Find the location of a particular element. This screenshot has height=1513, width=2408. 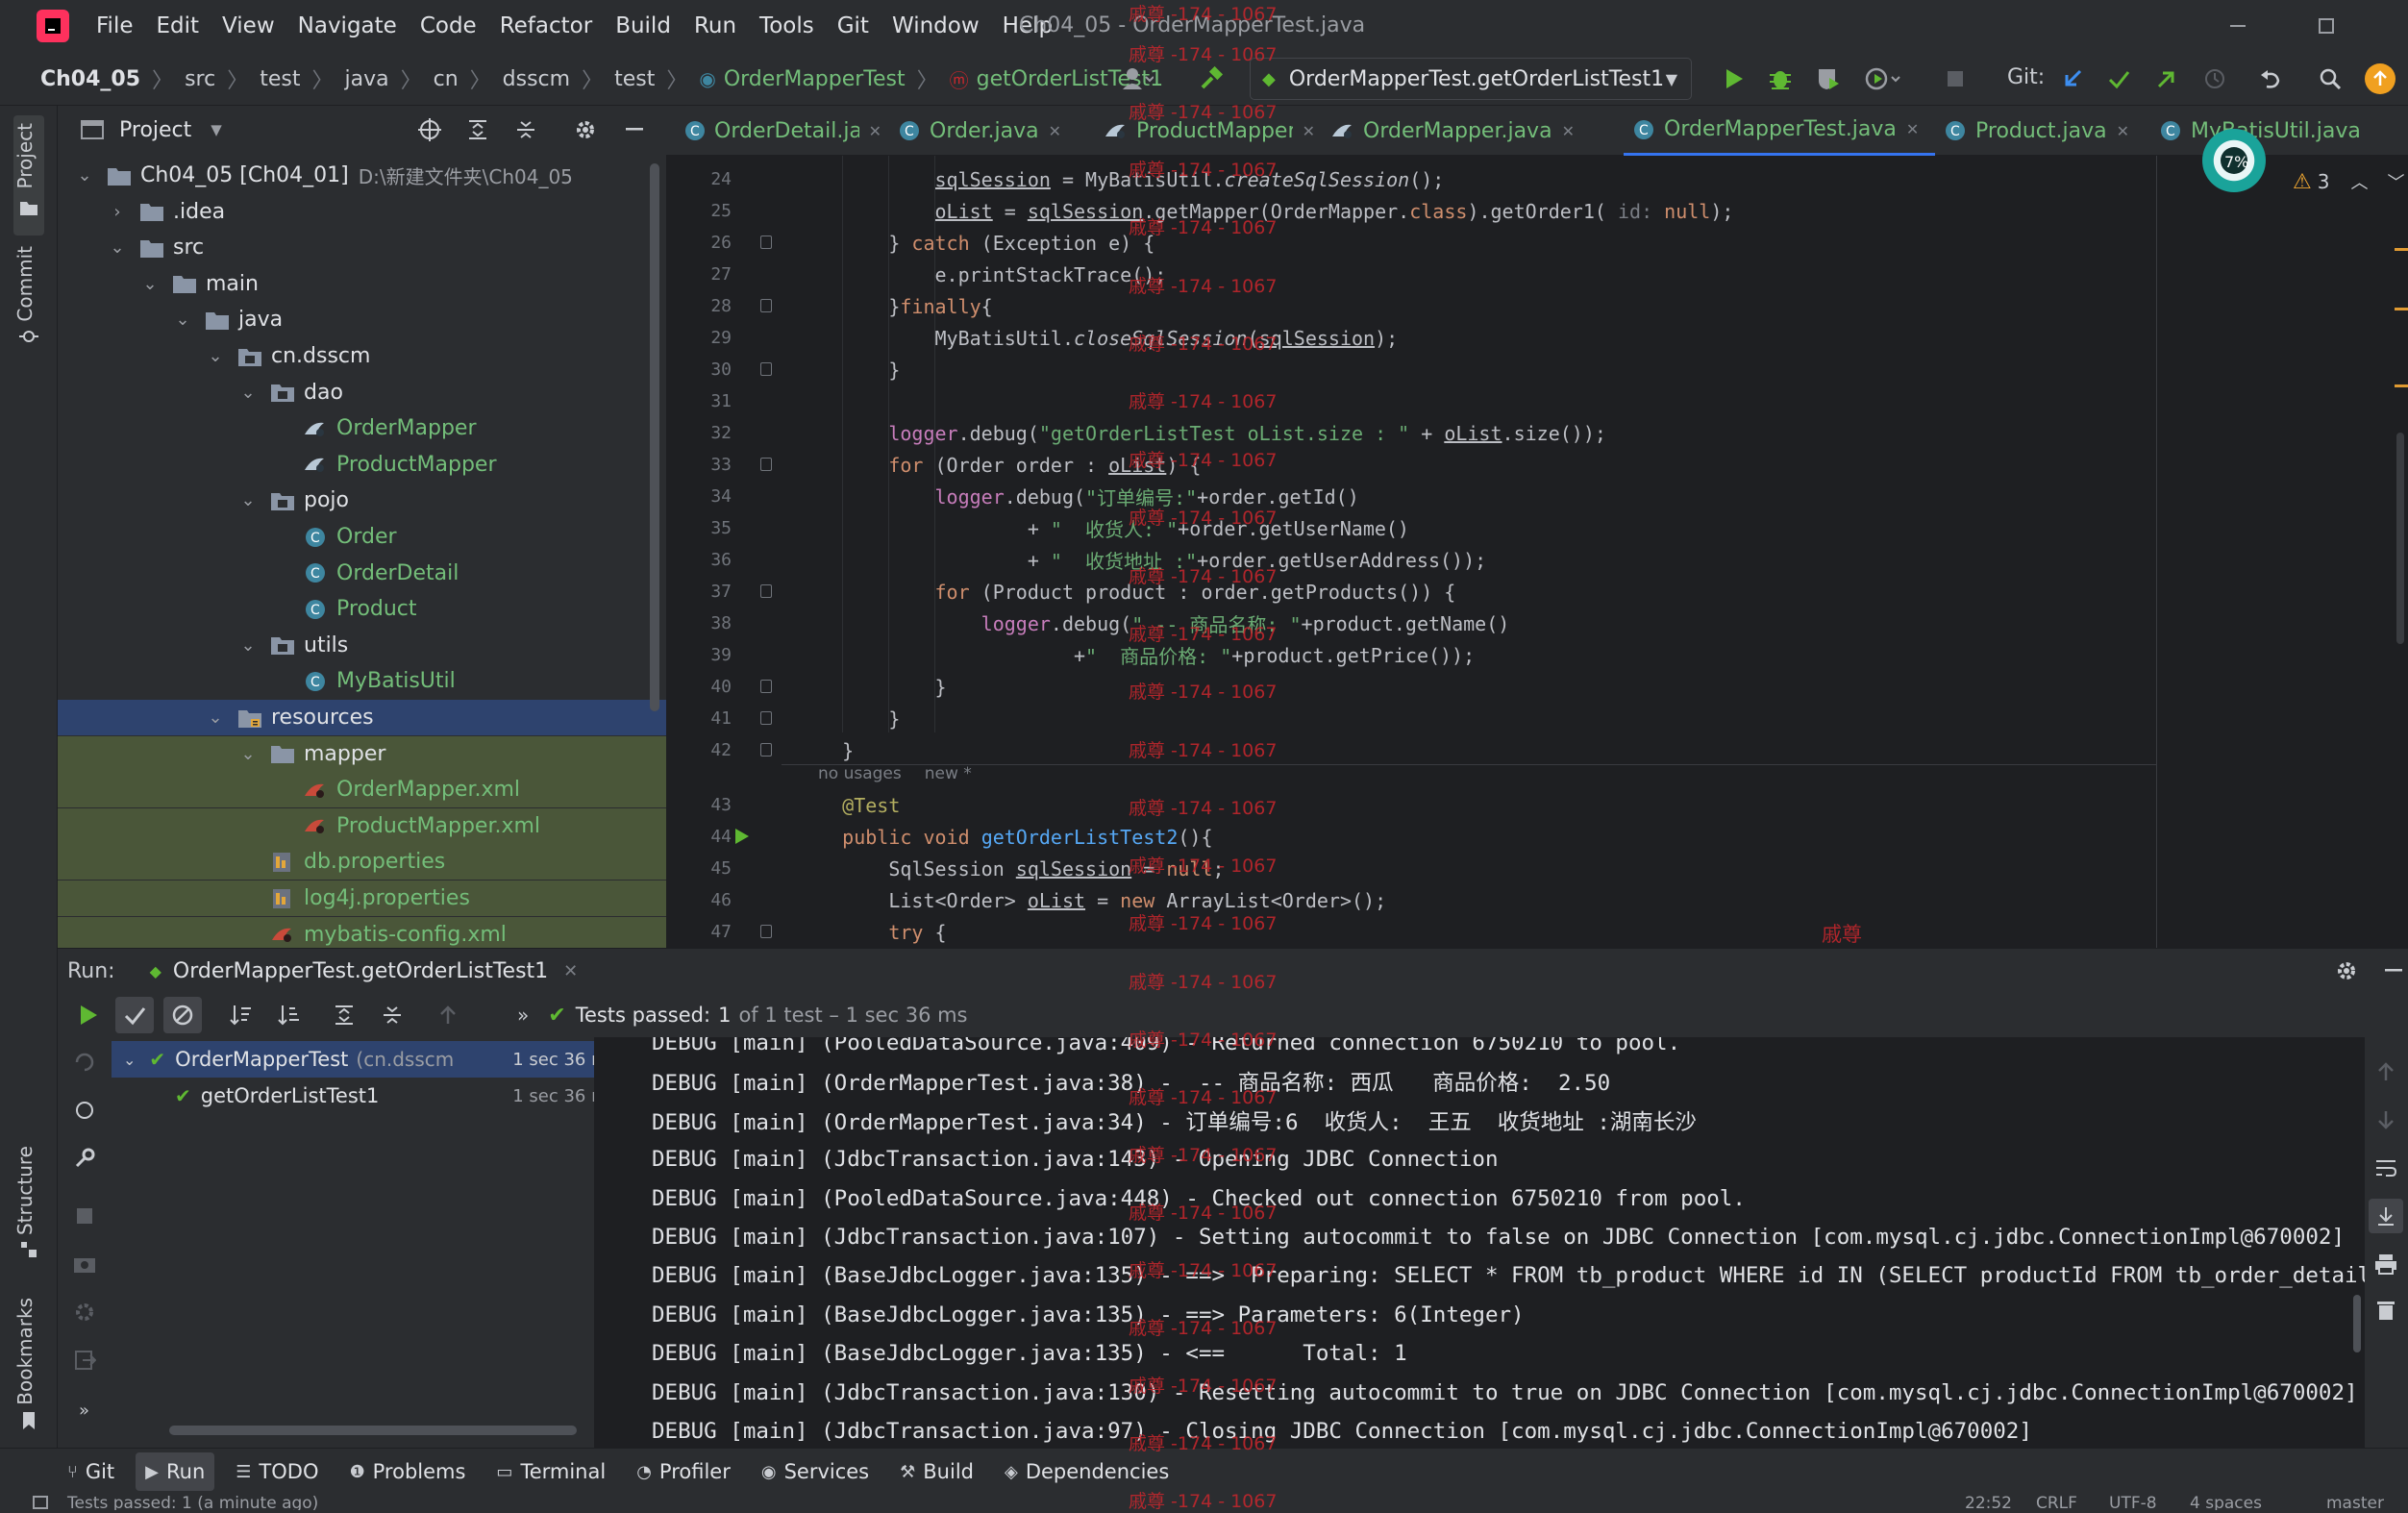

soft-wrap-icon is located at coordinates (2385, 1167).